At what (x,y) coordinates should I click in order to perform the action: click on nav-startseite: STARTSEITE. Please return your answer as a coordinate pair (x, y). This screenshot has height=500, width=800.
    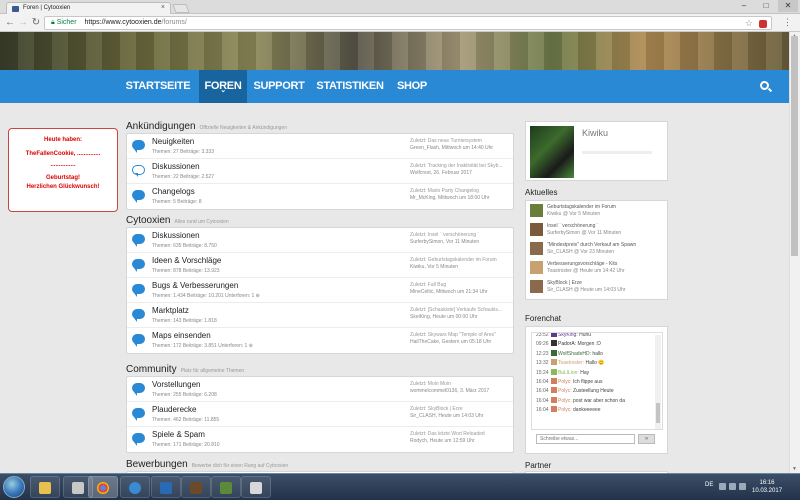
    Looking at the image, I should click on (158, 86).